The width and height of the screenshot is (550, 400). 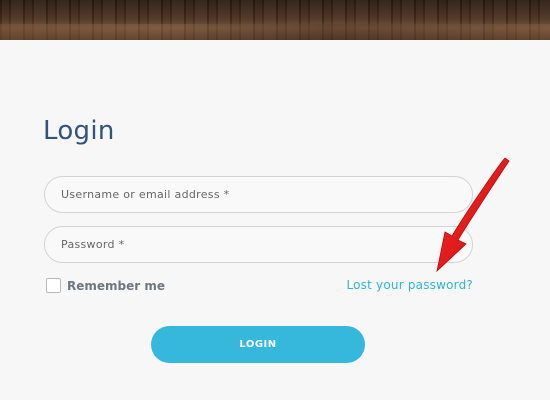 I want to click on username-input, so click(x=258, y=194).